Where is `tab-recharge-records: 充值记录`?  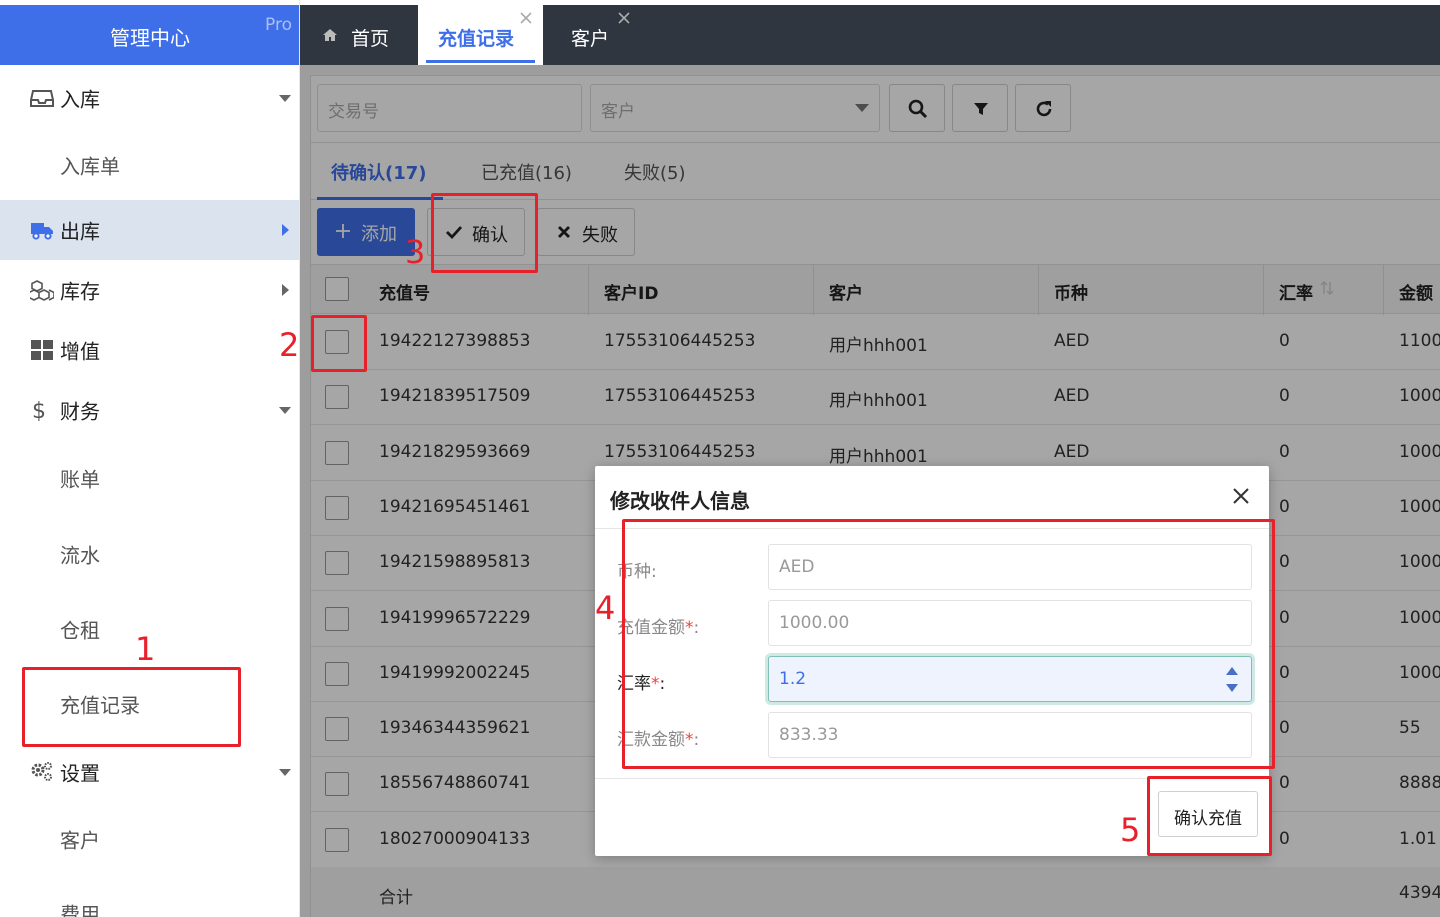
tab-recharge-records: 充值记录 is located at coordinates (480, 35).